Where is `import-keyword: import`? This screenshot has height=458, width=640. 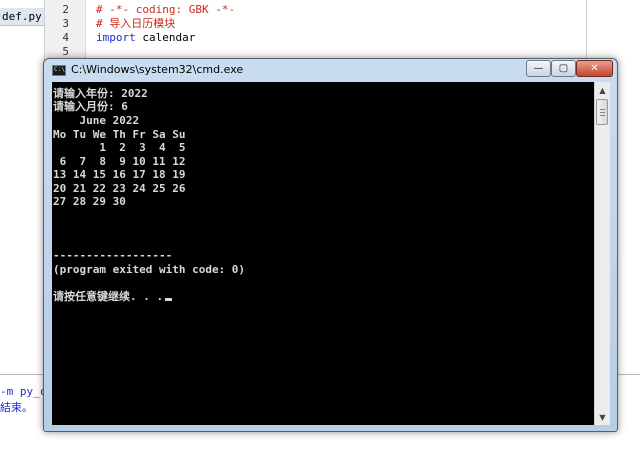
import-keyword: import is located at coordinates (116, 37).